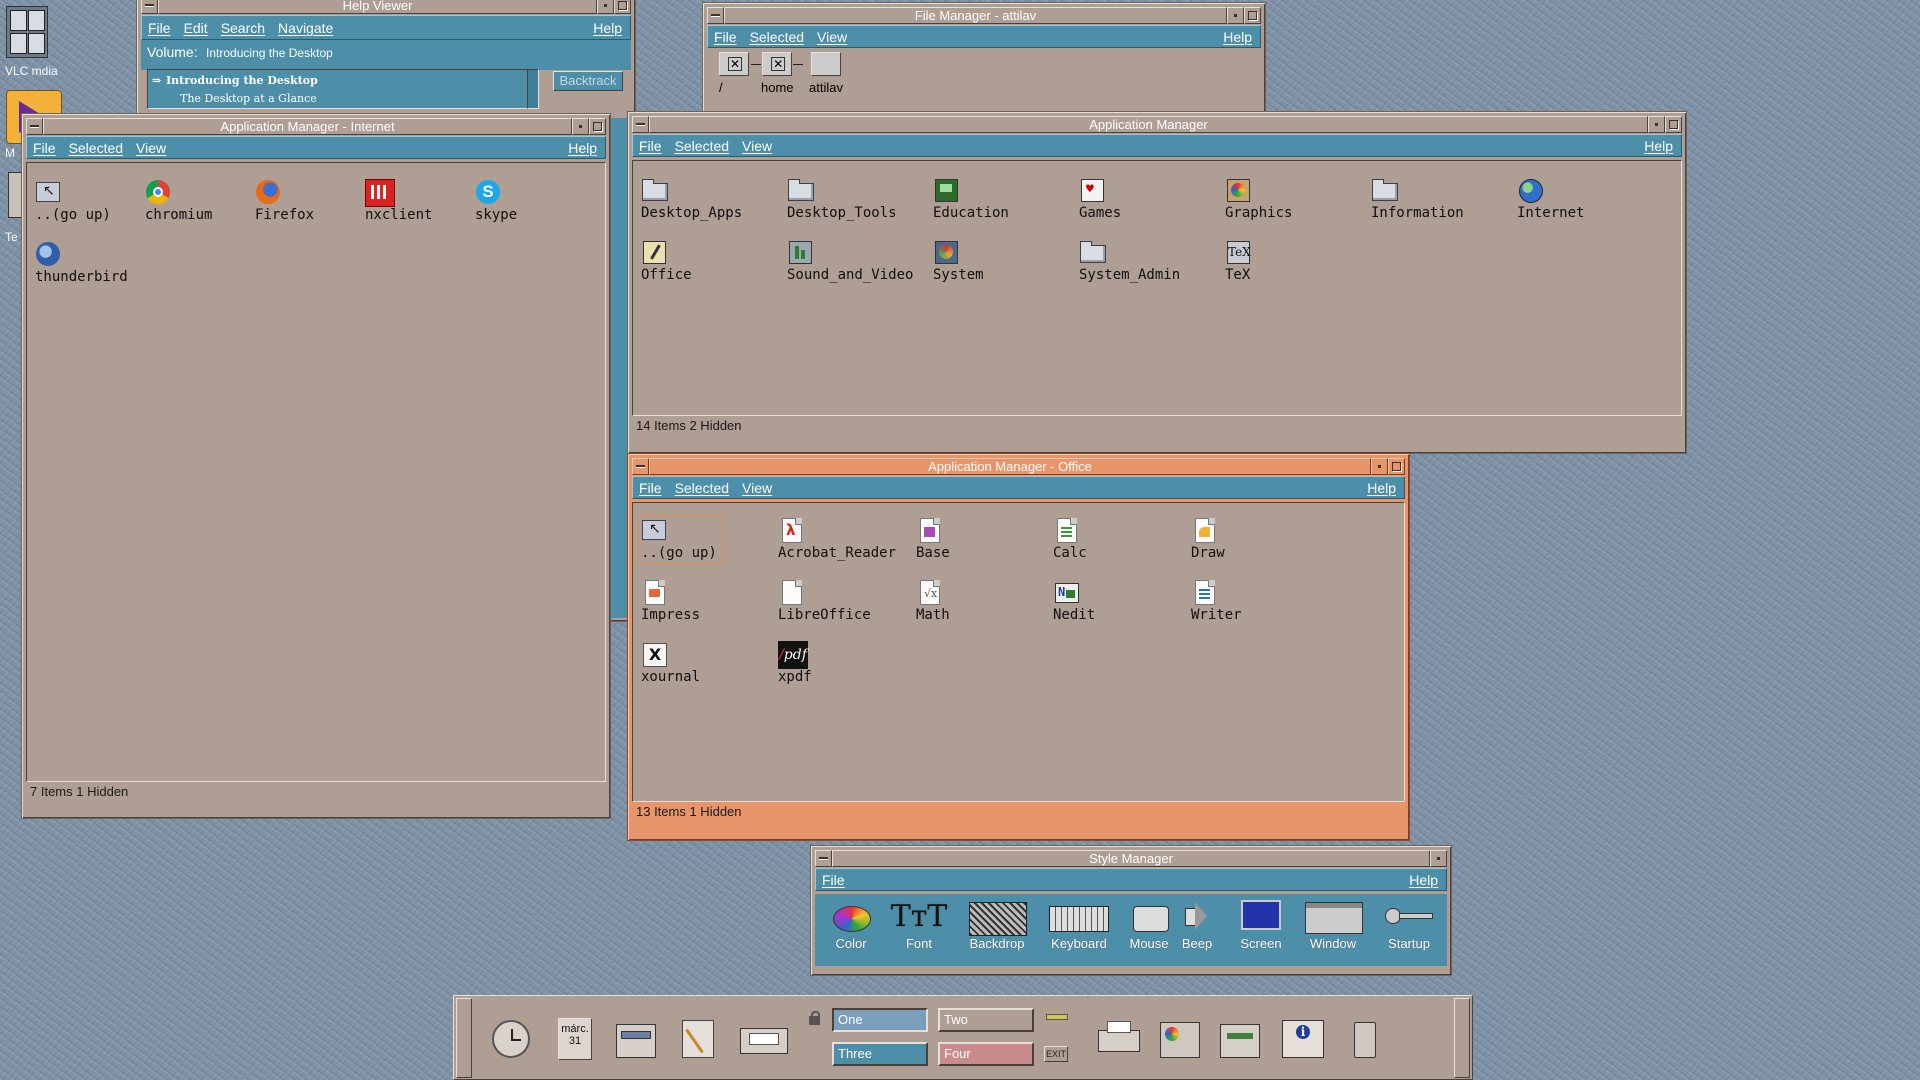  What do you see at coordinates (30, 40) in the screenshot?
I see `desktop-icon-vlc: VLC mdia` at bounding box center [30, 40].